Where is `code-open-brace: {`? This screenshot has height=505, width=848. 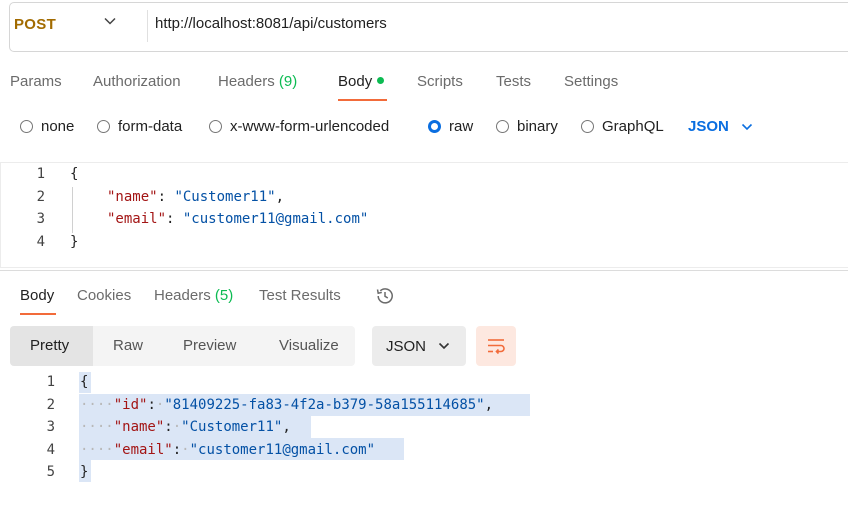 code-open-brace: { is located at coordinates (84, 382).